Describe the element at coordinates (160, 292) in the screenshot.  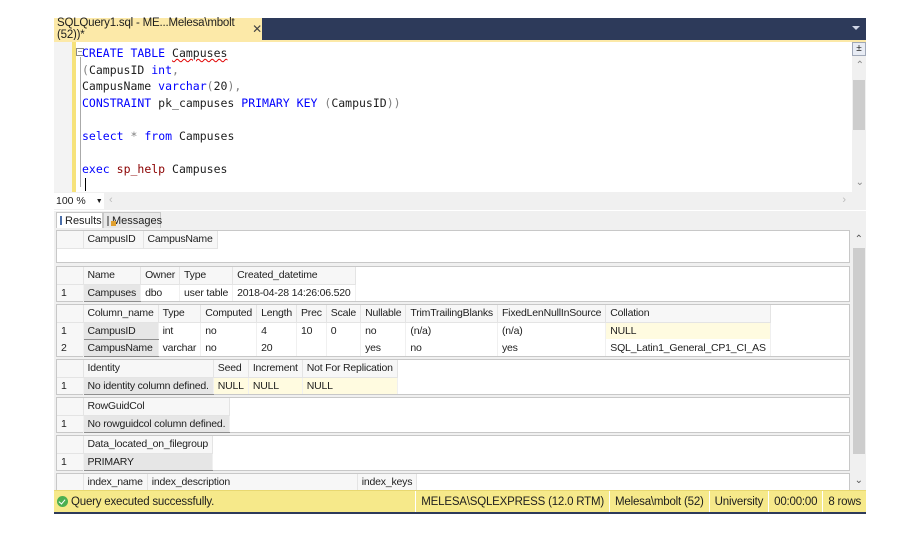
I see `table-cell: dbo` at that location.